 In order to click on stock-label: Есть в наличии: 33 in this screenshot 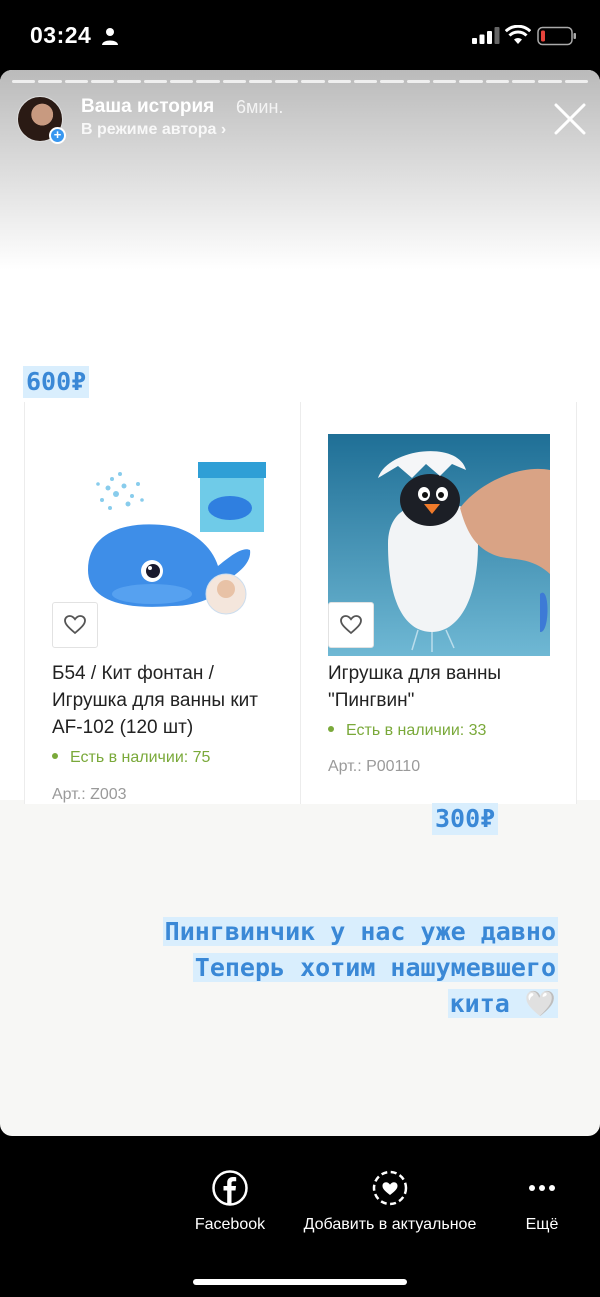, I will do `click(416, 730)`.